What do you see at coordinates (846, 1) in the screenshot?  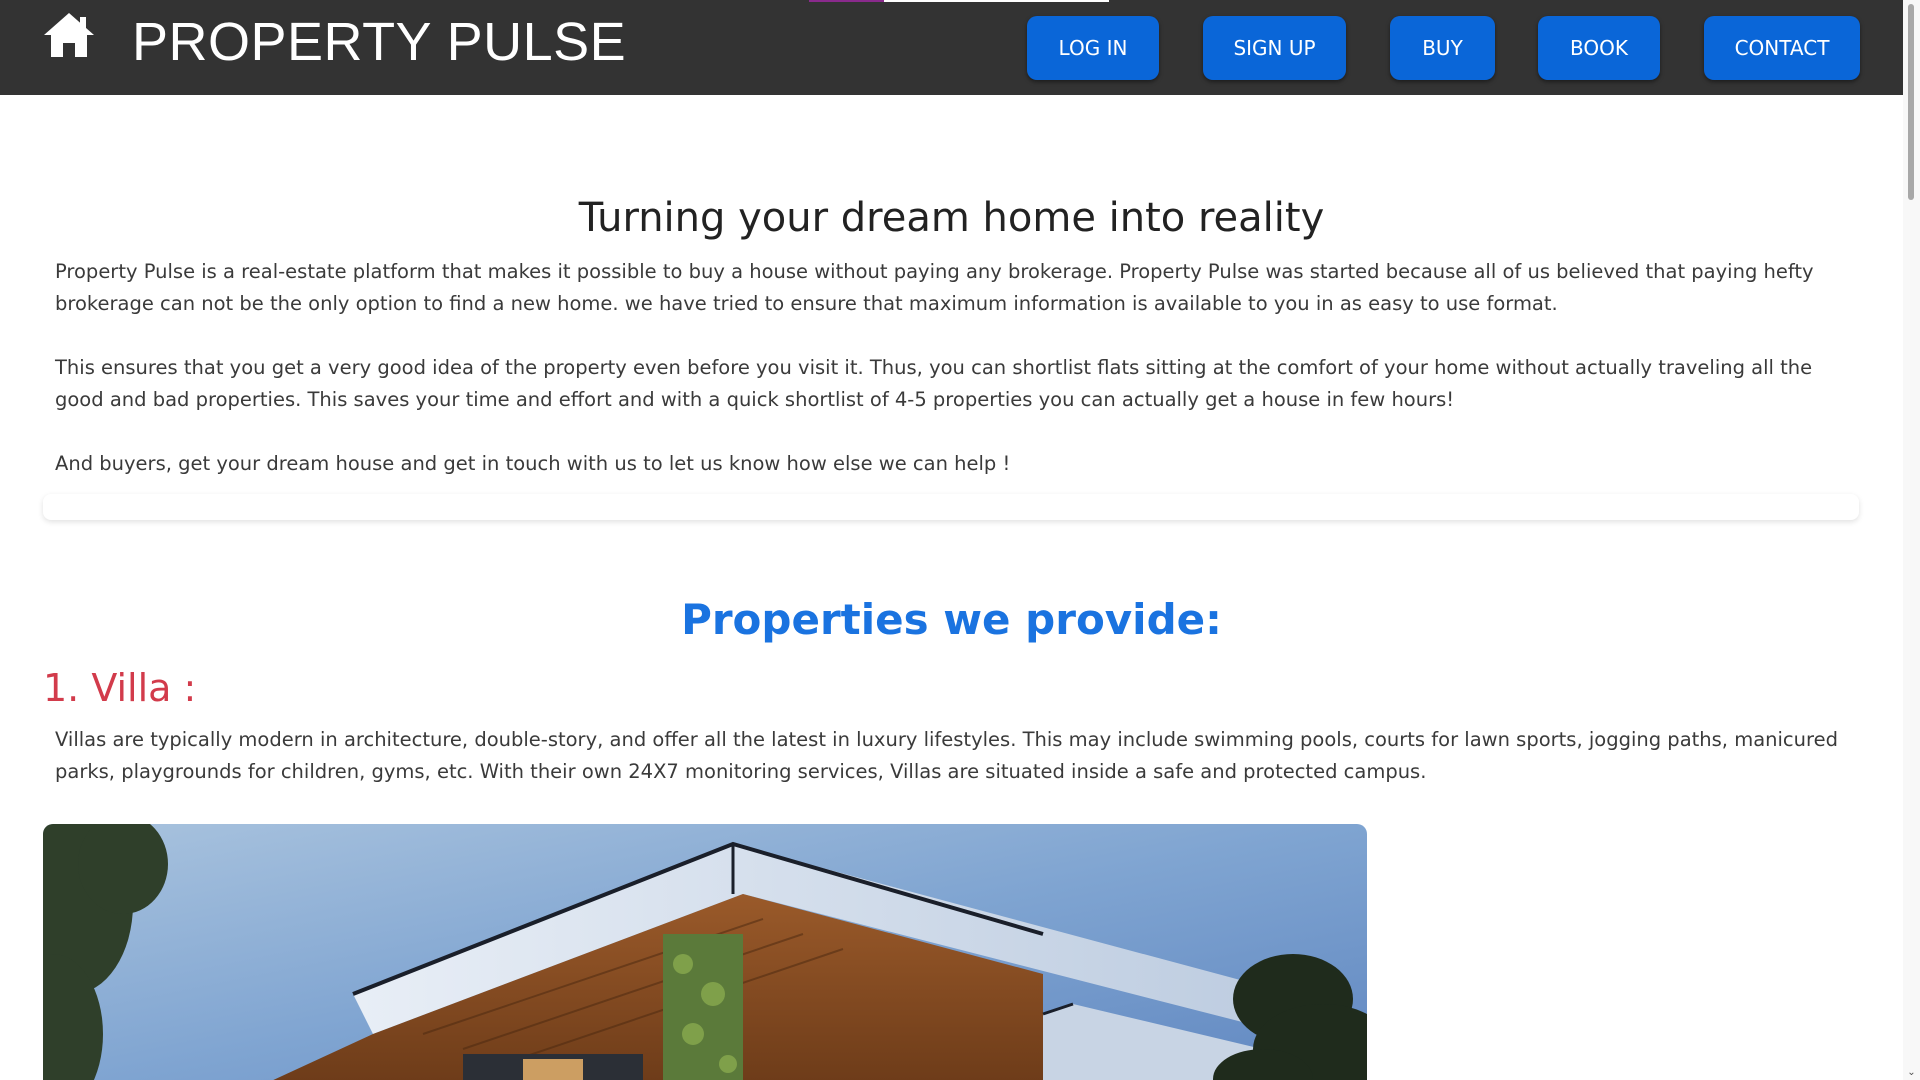 I see `scroll-progress-fill` at bounding box center [846, 1].